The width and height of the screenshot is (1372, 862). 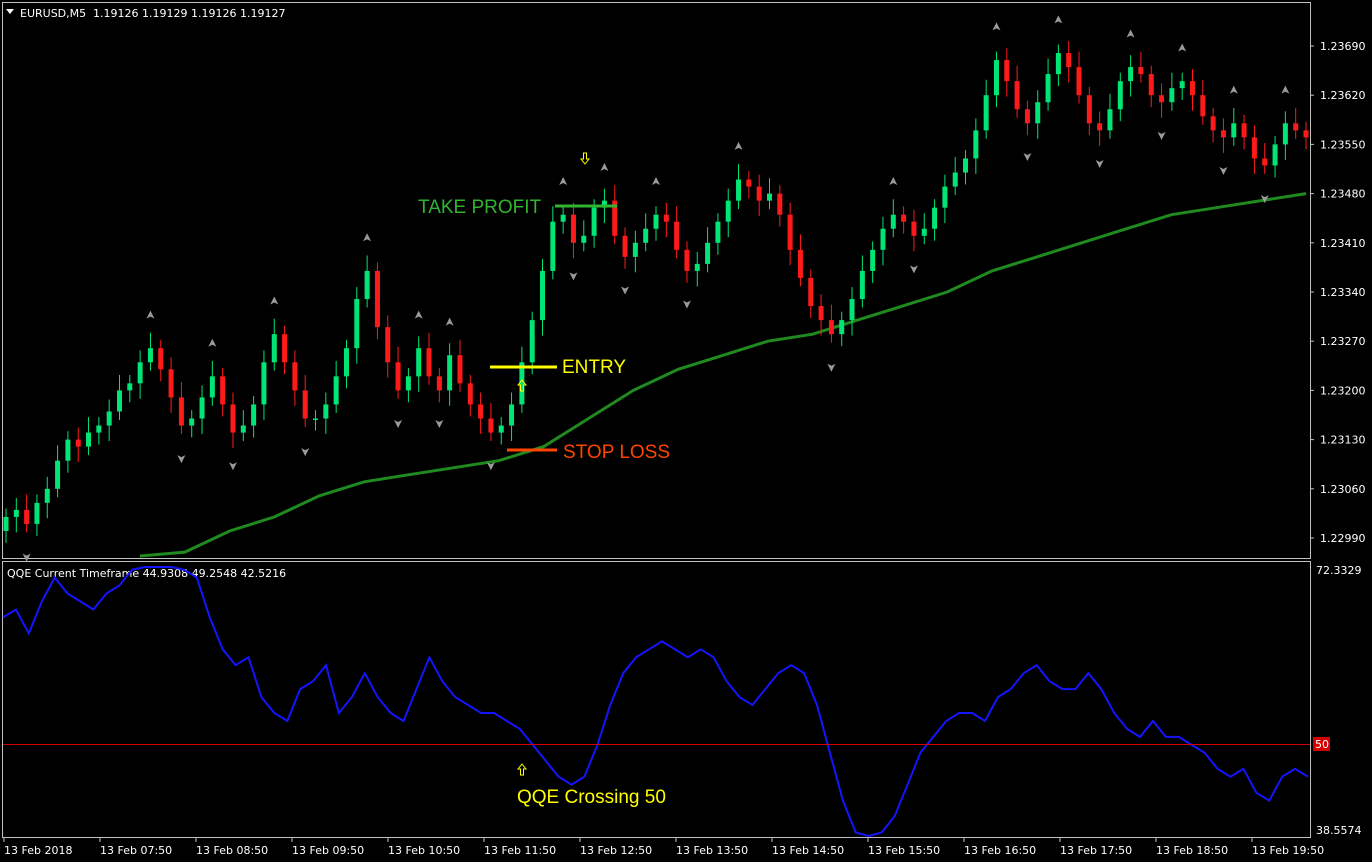 What do you see at coordinates (1096, 850) in the screenshot?
I see `time-tick-label: 13 Feb 17:50` at bounding box center [1096, 850].